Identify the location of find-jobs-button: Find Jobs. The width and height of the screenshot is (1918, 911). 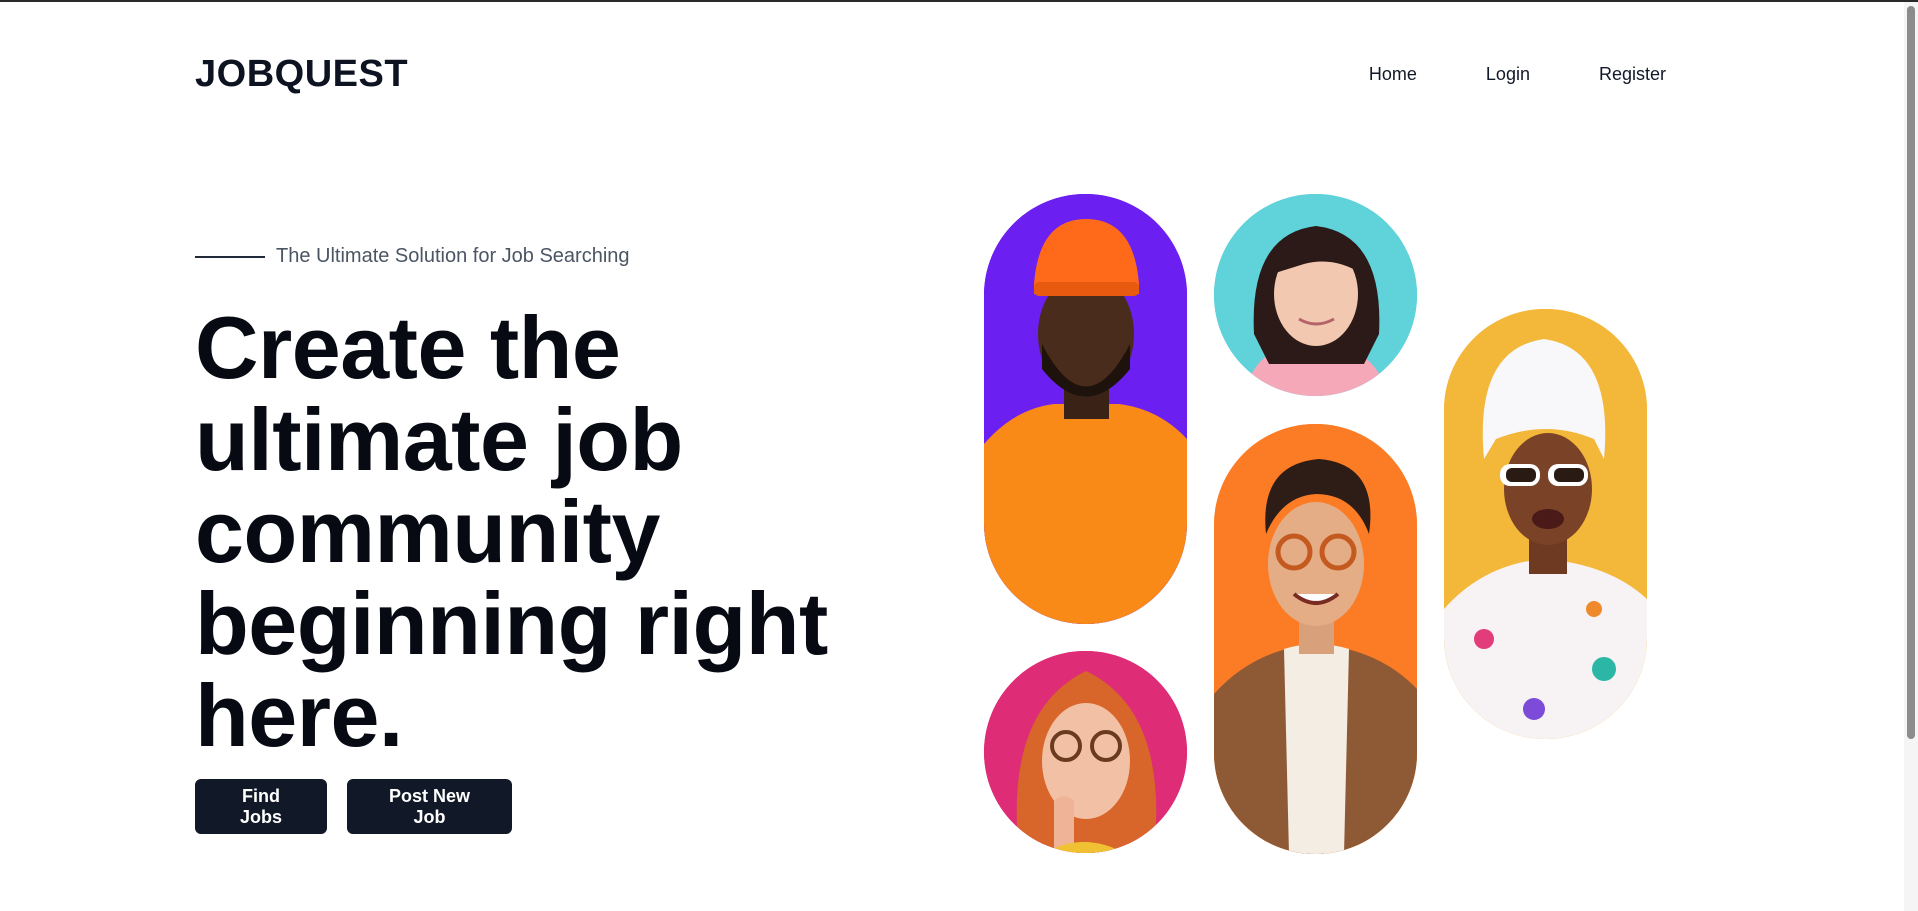
(261, 806).